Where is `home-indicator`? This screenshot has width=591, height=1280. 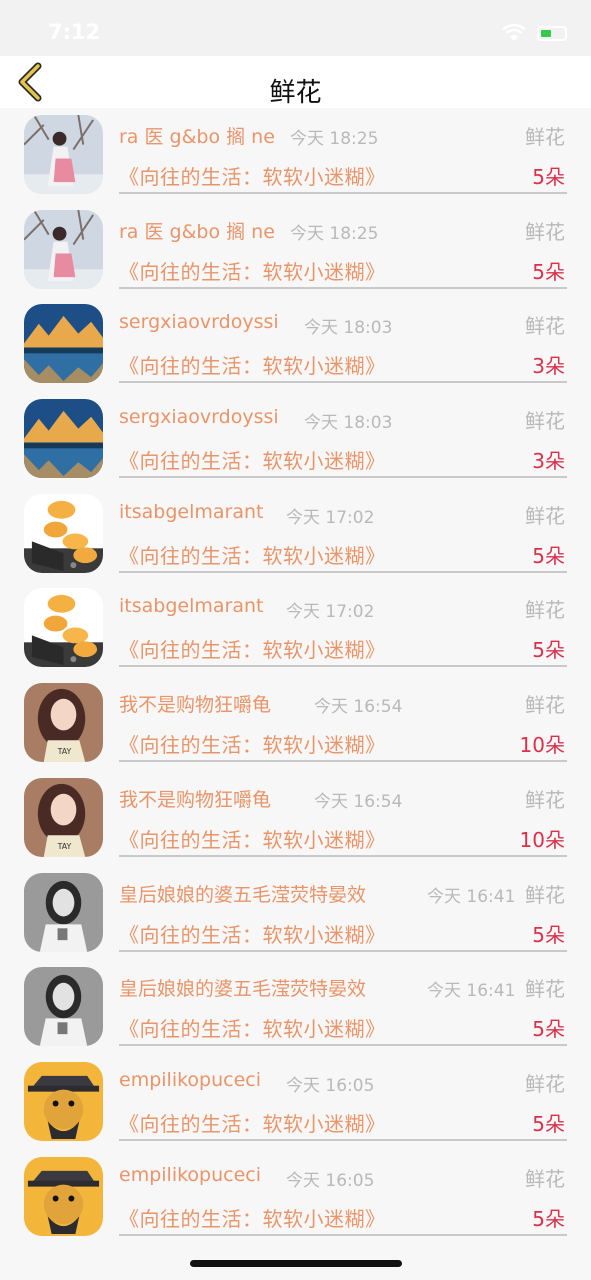 home-indicator is located at coordinates (296, 1263).